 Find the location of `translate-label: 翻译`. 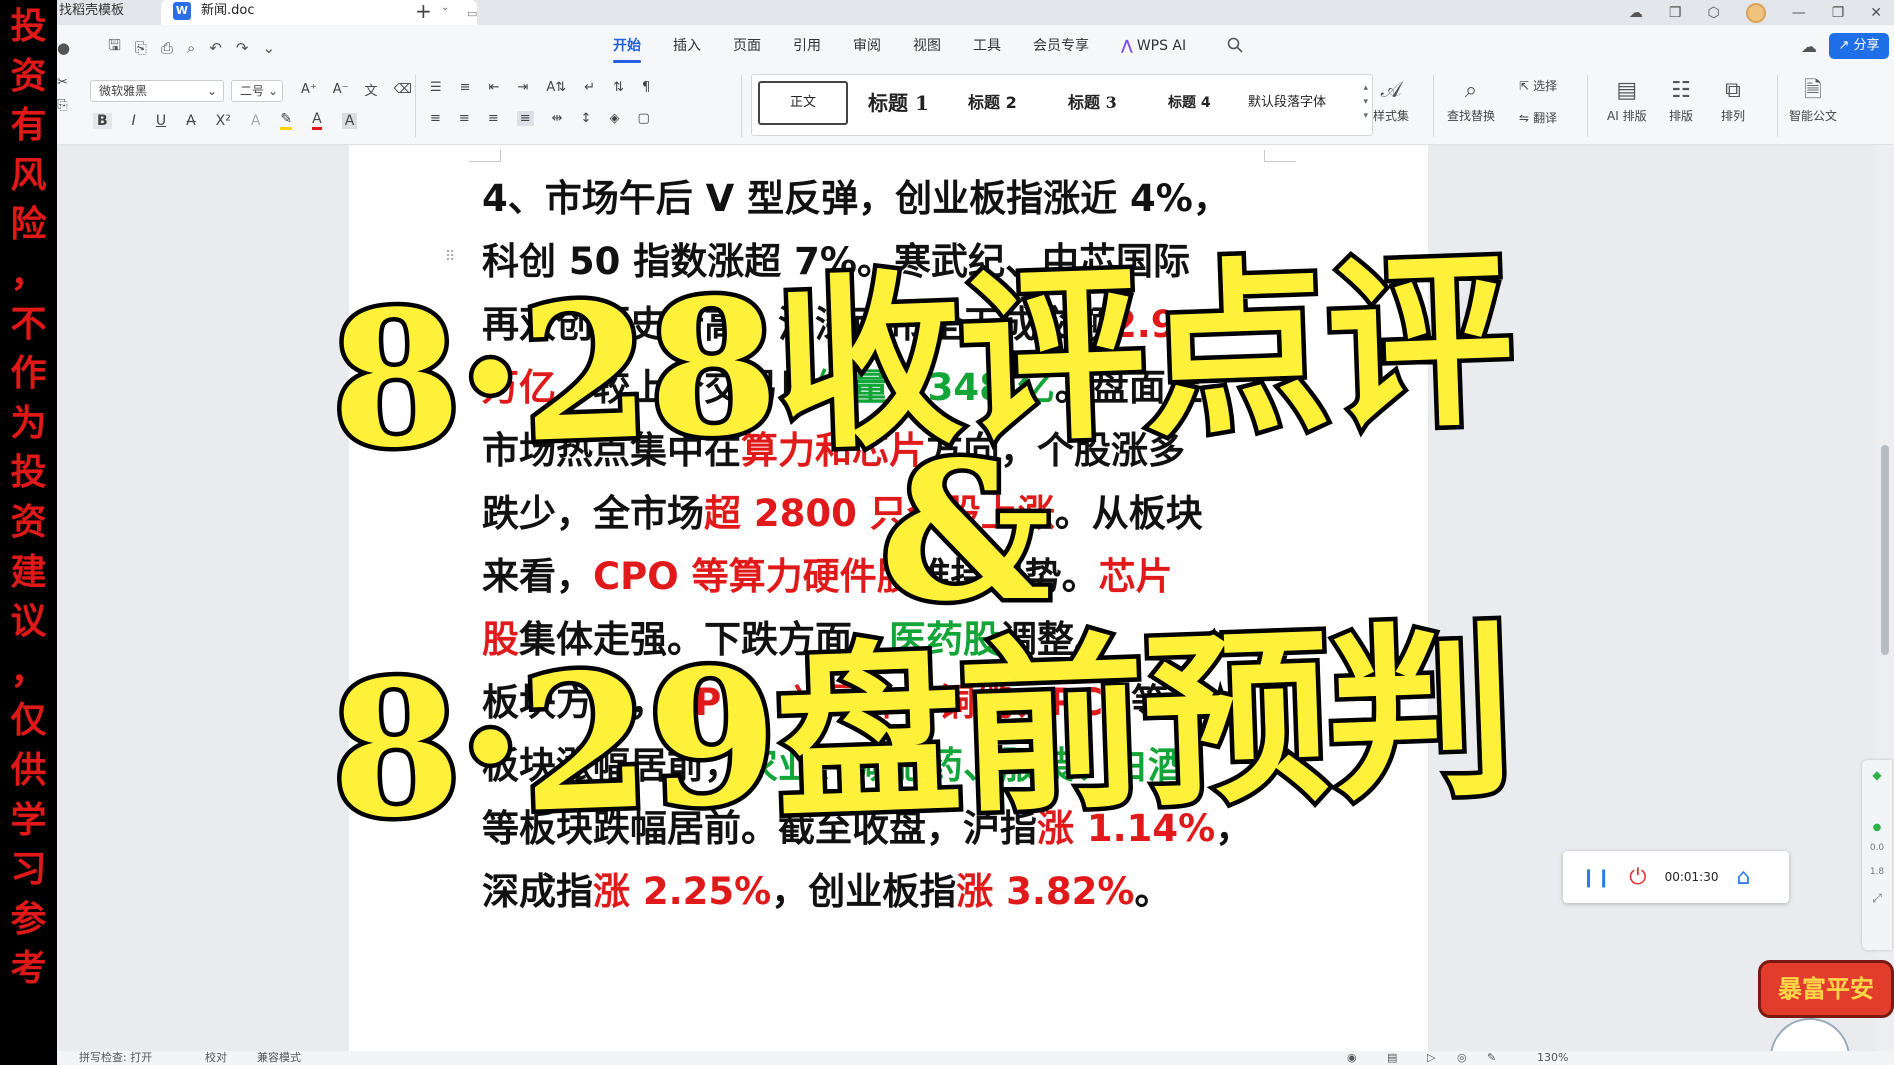

translate-label: 翻译 is located at coordinates (1545, 118).